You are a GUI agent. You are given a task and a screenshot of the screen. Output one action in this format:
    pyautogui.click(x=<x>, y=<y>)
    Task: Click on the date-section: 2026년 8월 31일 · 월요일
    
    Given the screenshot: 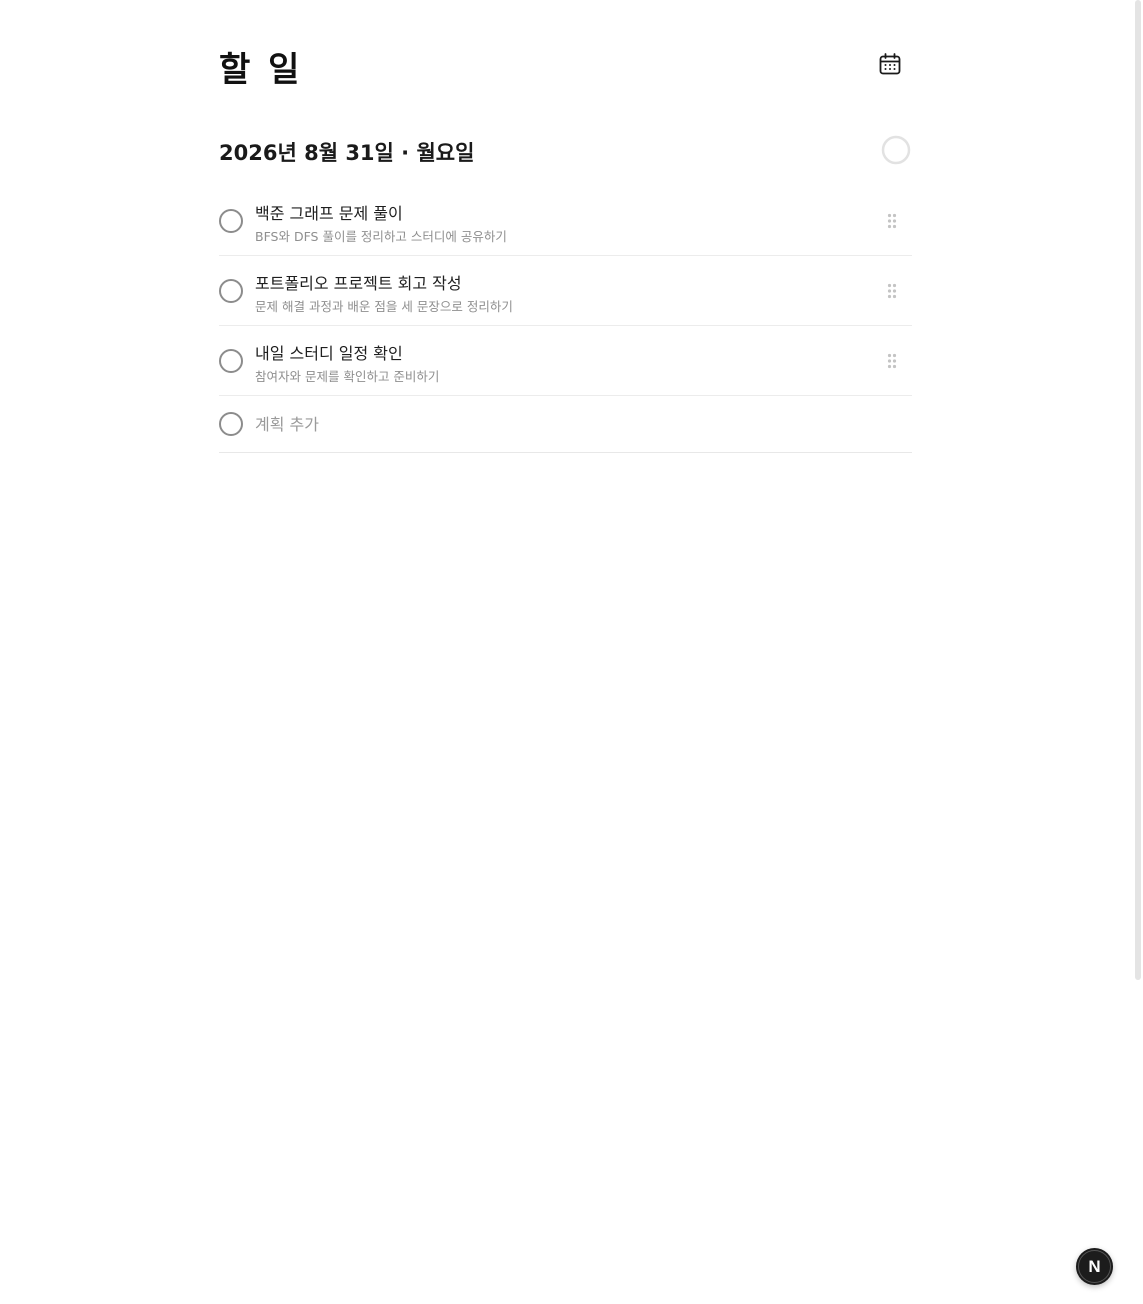 What is the action you would take?
    pyautogui.click(x=565, y=150)
    